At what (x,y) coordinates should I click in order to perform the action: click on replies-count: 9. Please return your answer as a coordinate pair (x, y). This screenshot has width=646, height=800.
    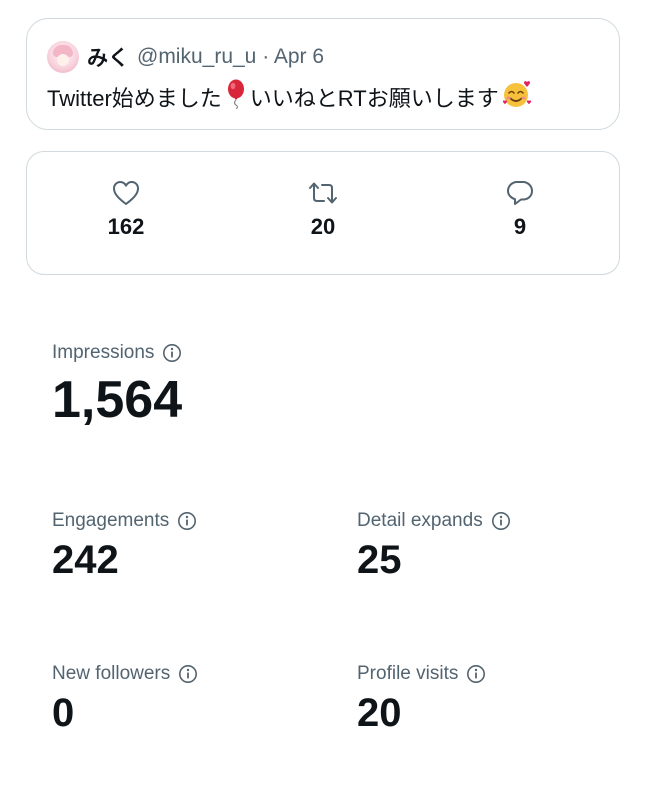
    Looking at the image, I should click on (520, 226).